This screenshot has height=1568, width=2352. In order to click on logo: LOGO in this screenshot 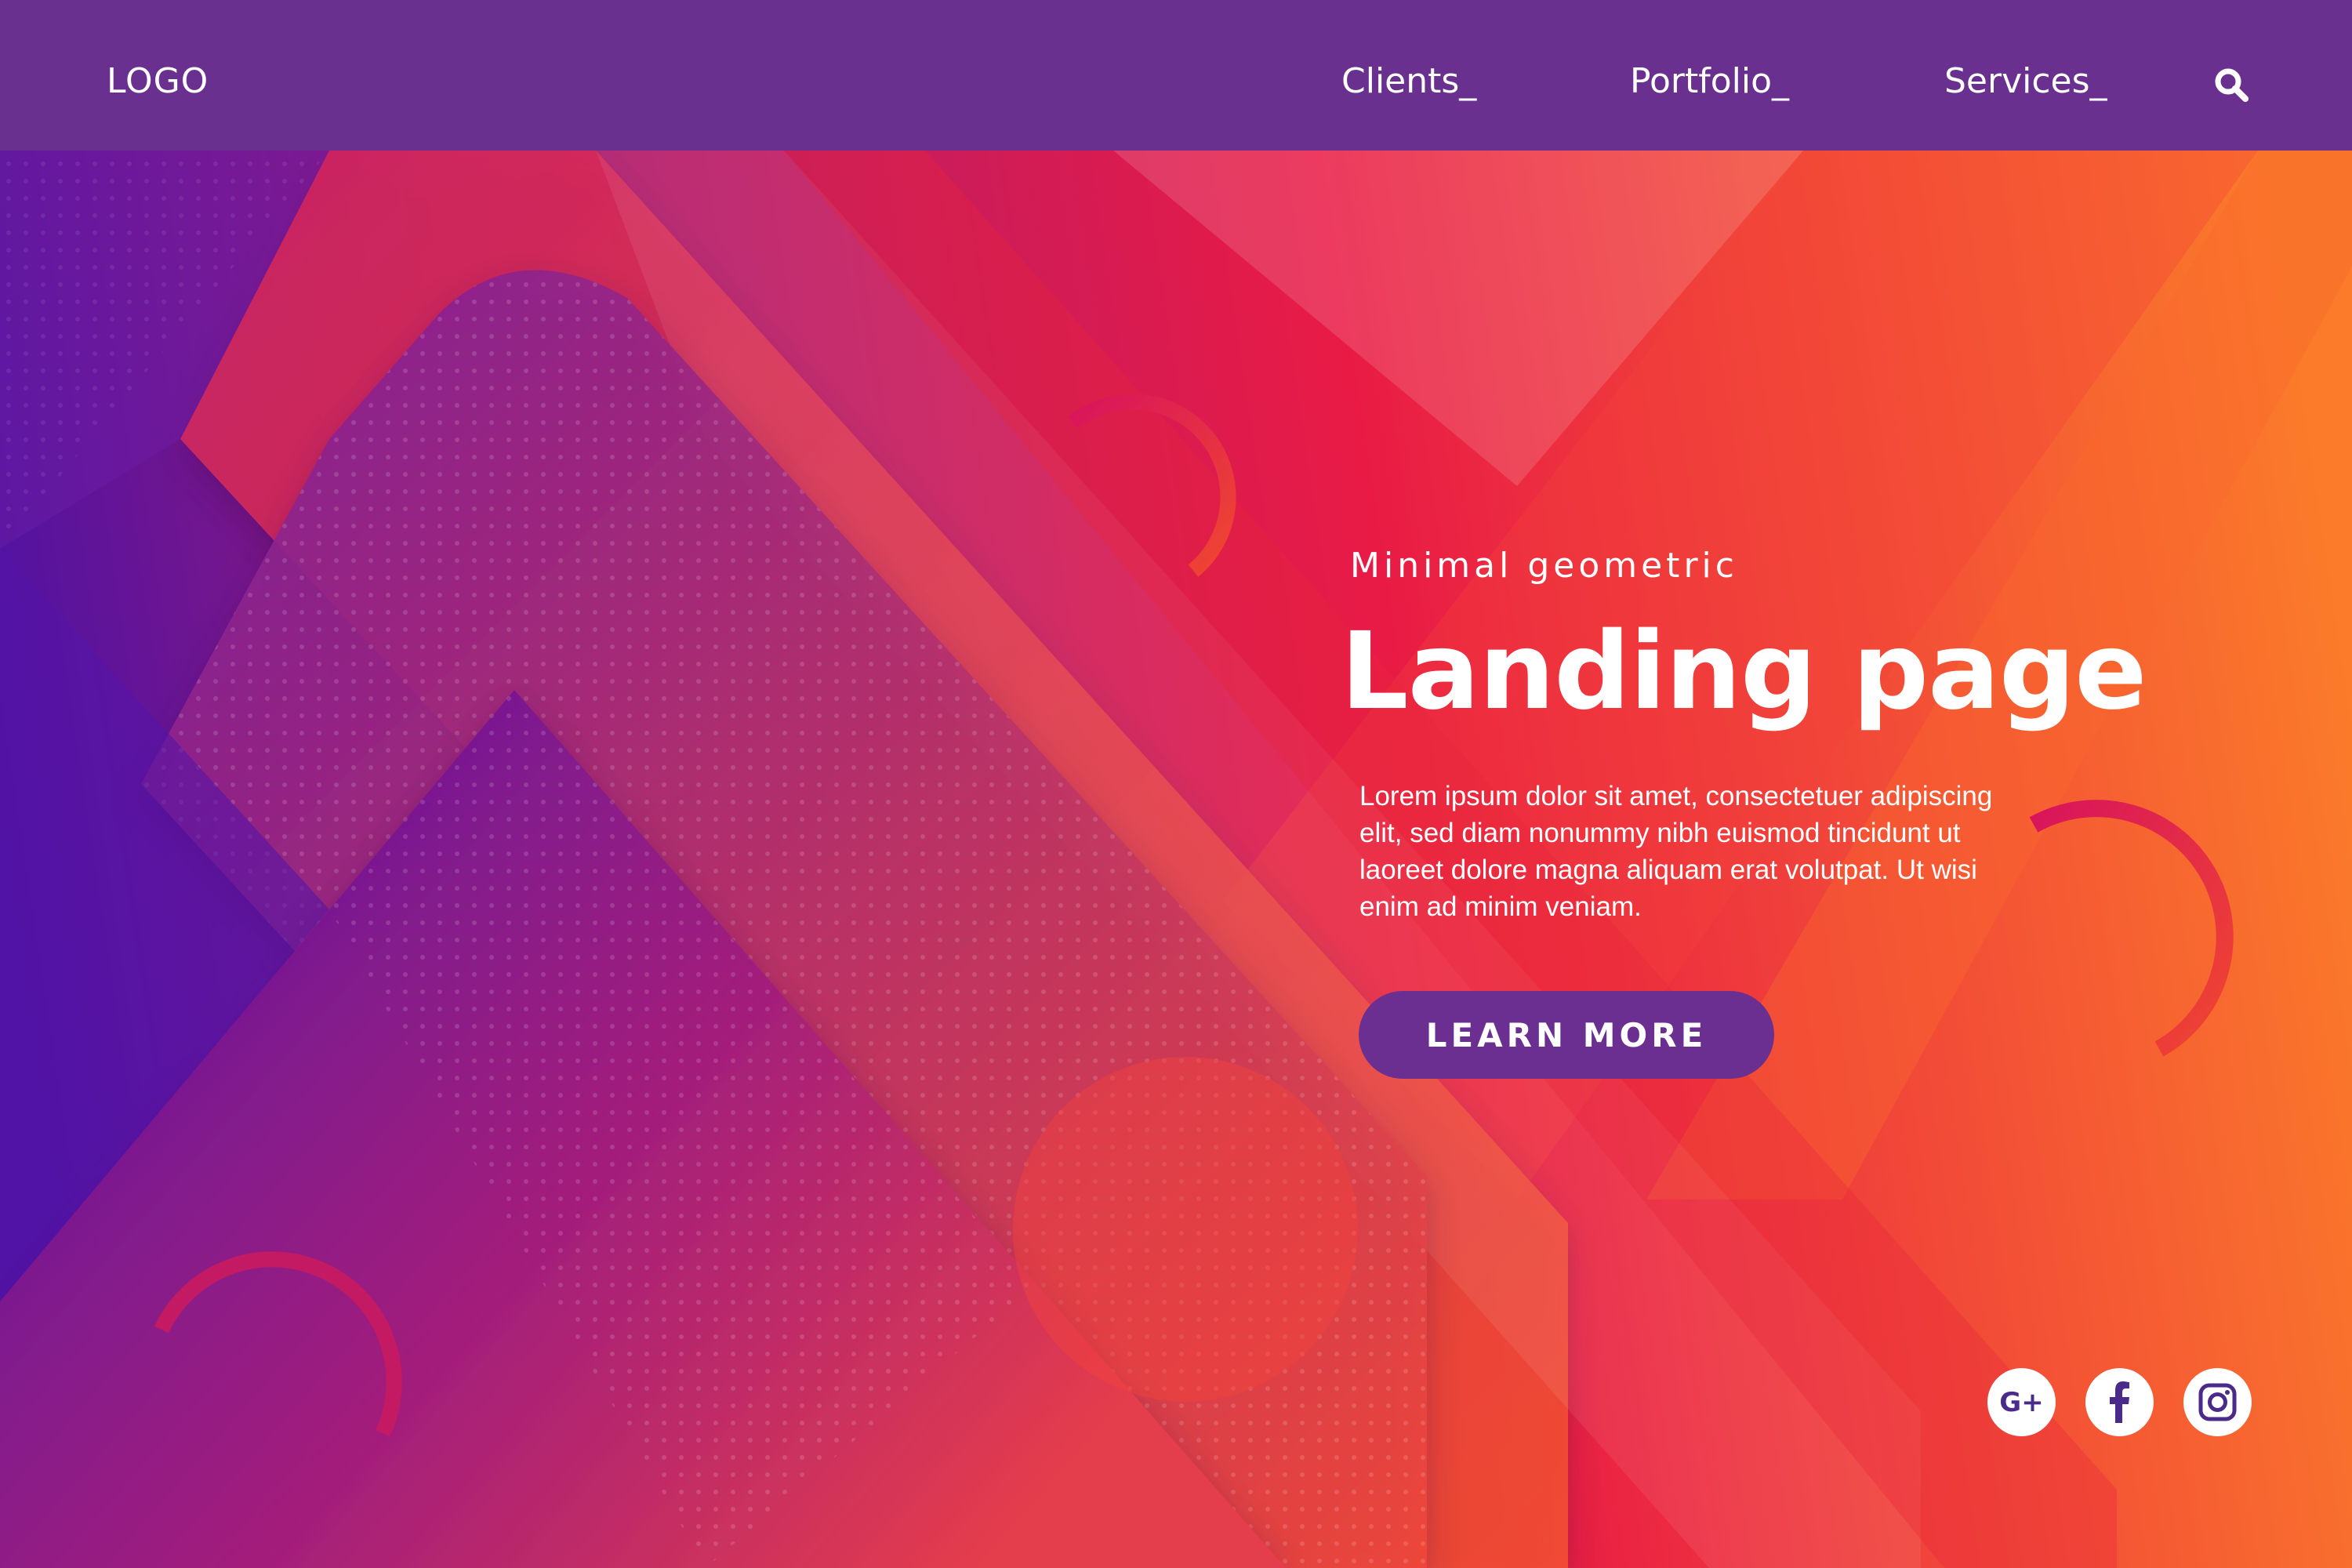, I will do `click(158, 81)`.